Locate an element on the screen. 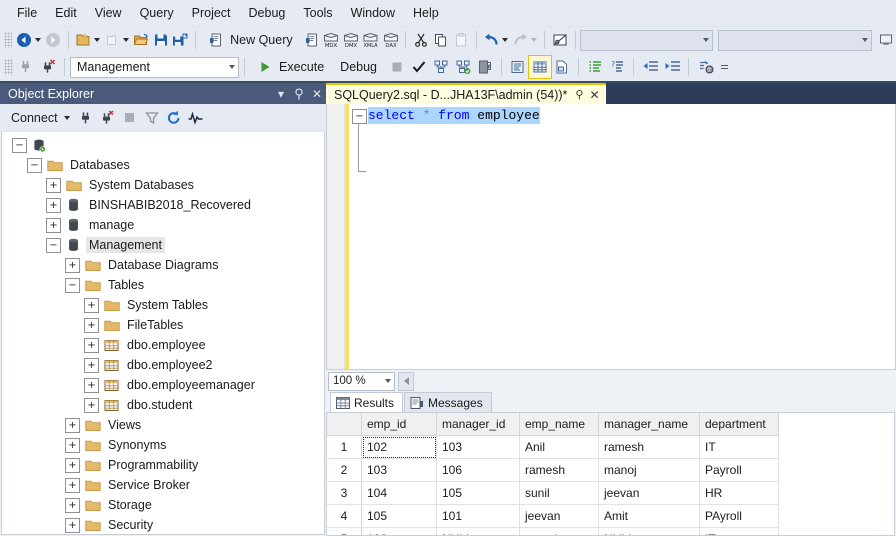 This screenshot has height=536, width=896. connect-object-explorer-icon is located at coordinates (86, 118).